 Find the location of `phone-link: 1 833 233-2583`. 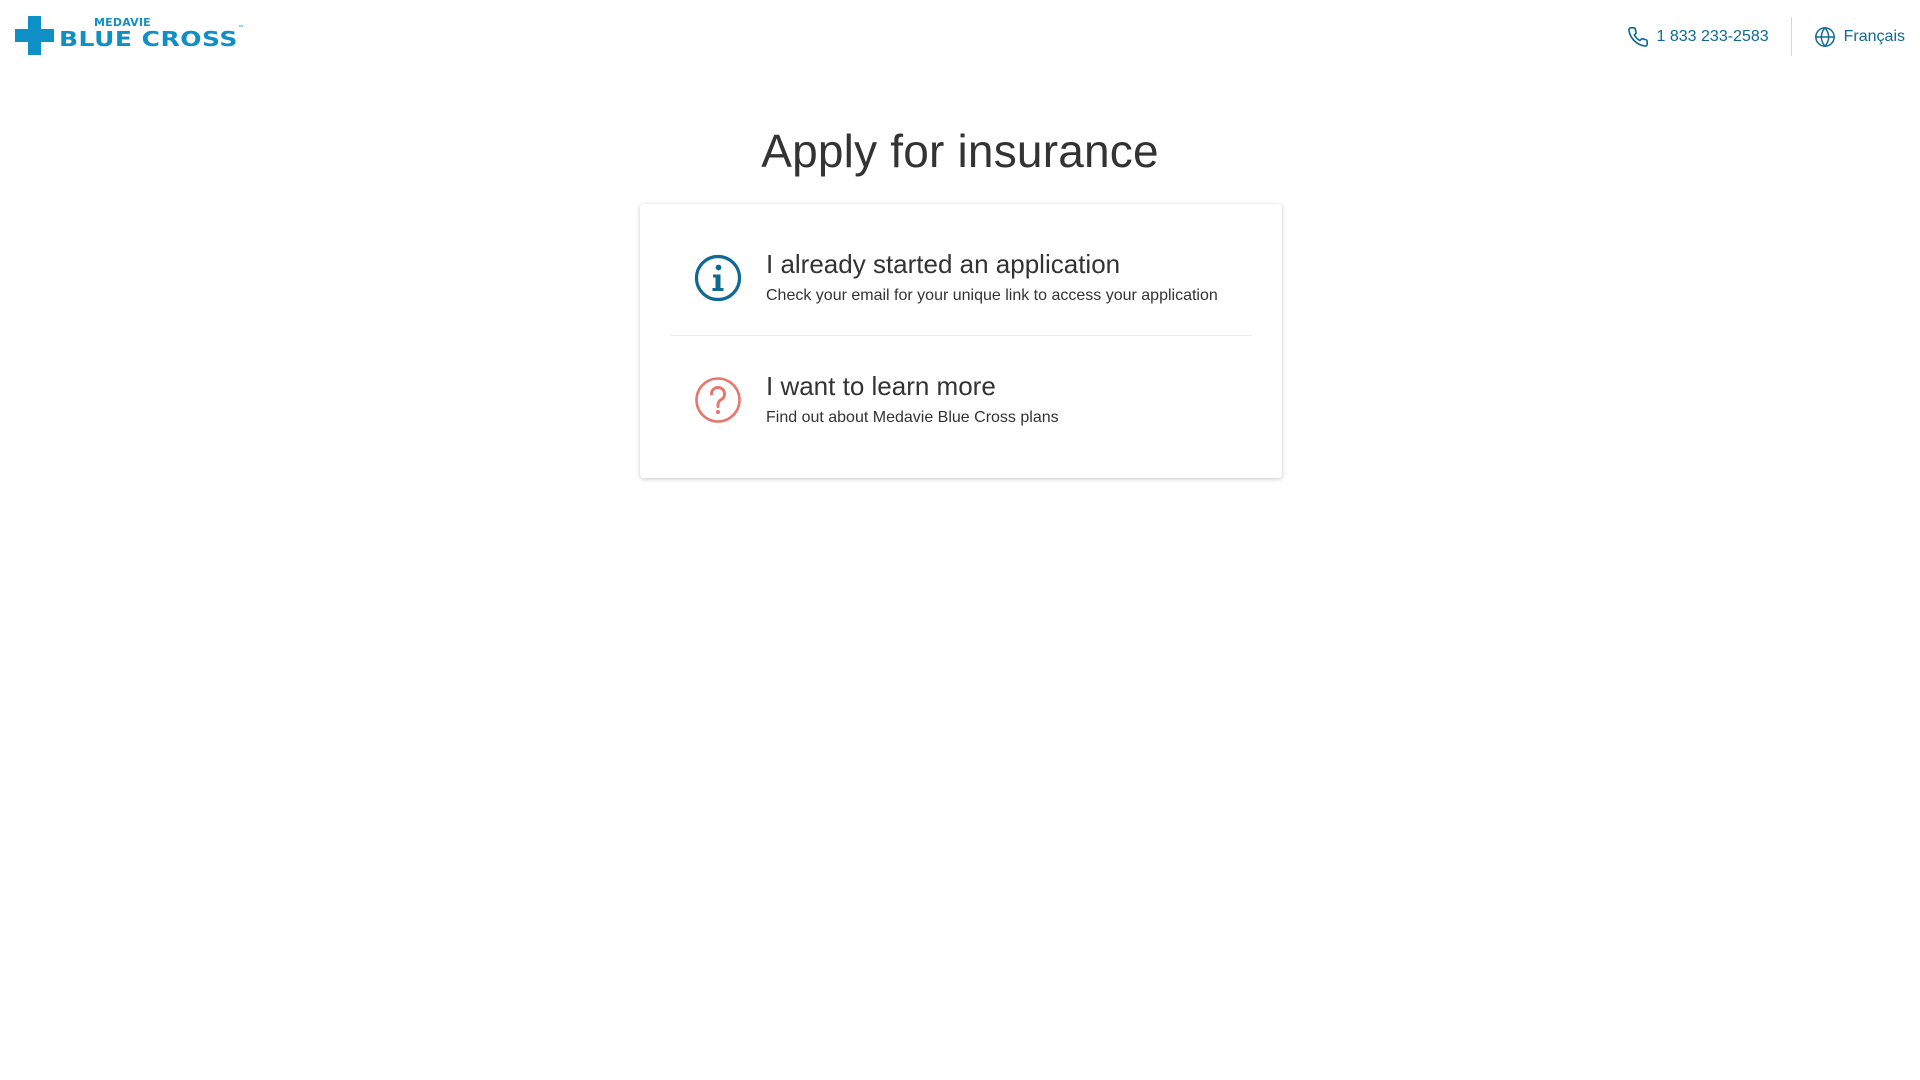

phone-link: 1 833 233-2583 is located at coordinates (1709, 36).